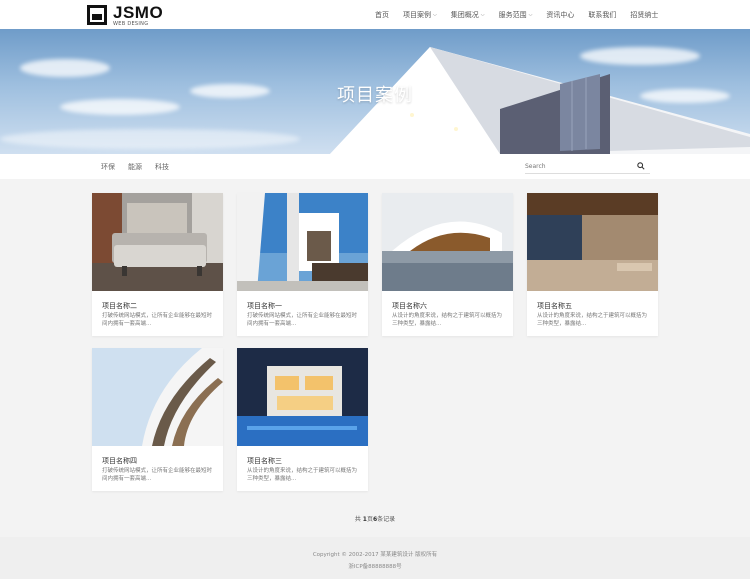 The height and width of the screenshot is (579, 750). Describe the element at coordinates (97, 15) in the screenshot. I see `logo-mark-icon` at that location.